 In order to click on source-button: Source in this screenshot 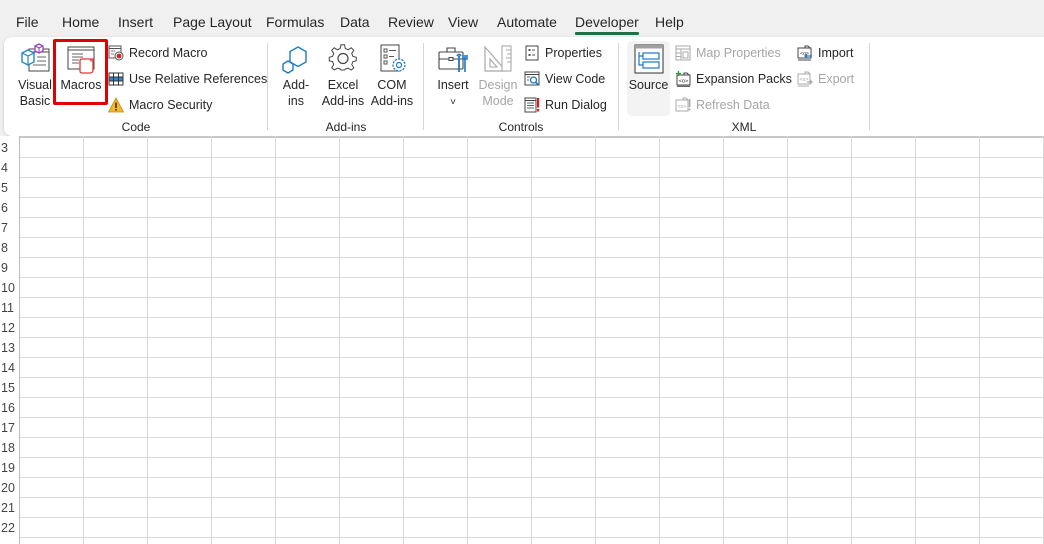, I will do `click(648, 68)`.